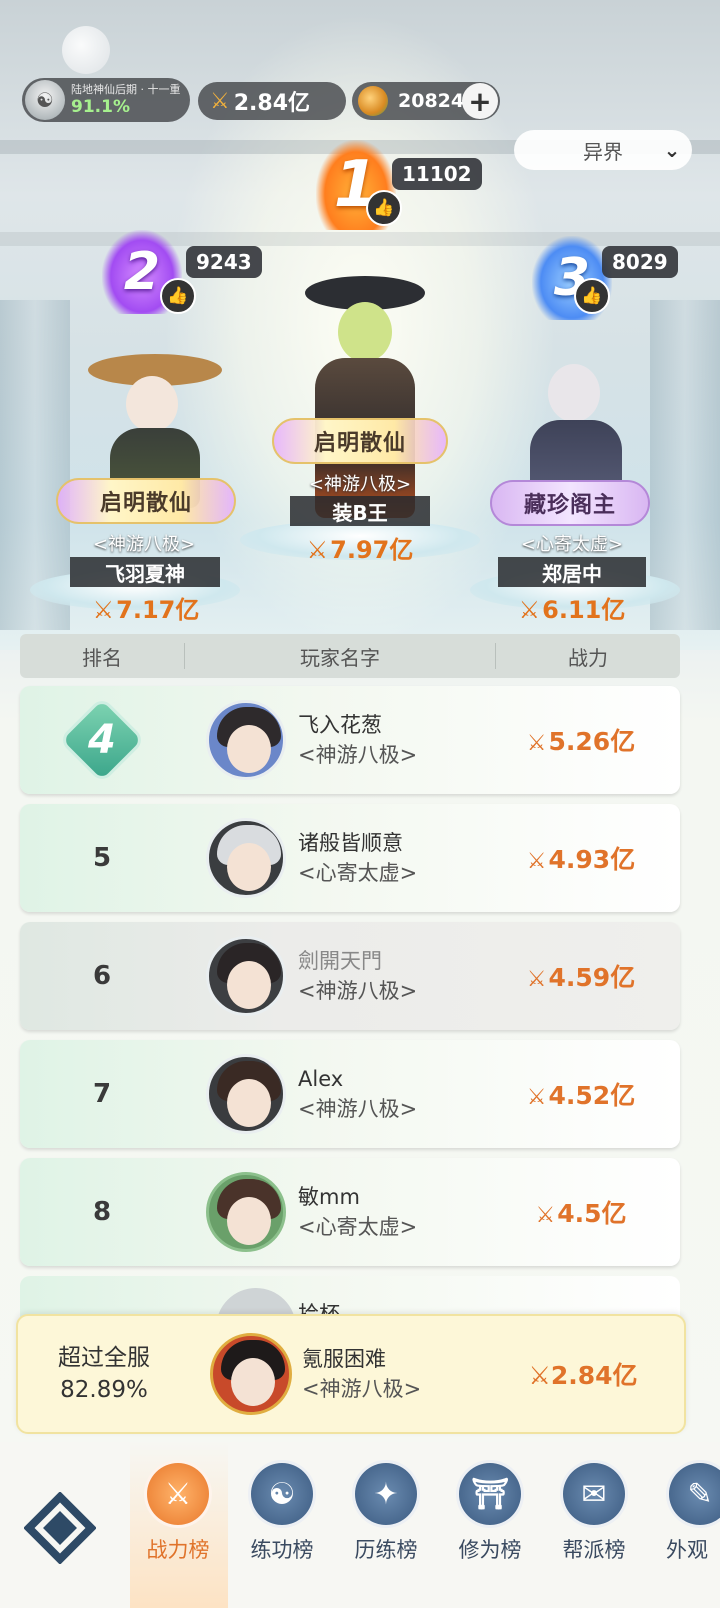  Describe the element at coordinates (350, 843) in the screenshot. I see `player-name: 诸般皆顺意` at that location.